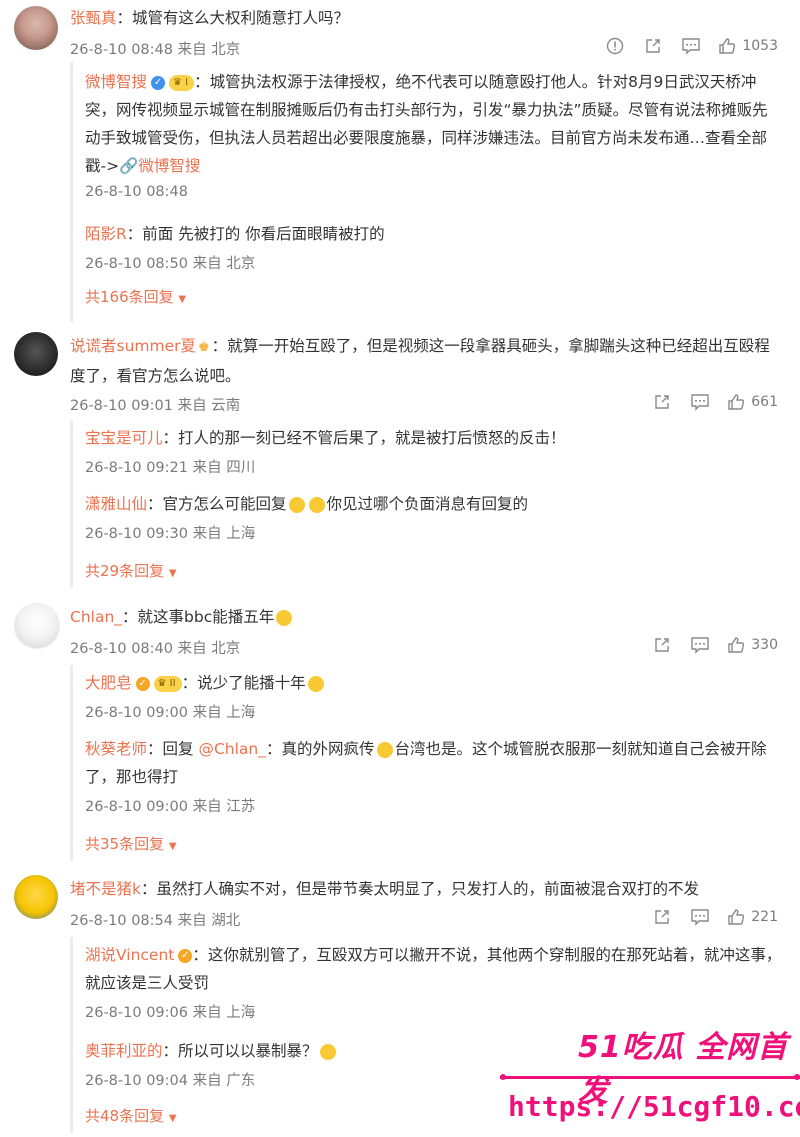 Image resolution: width=800 pixels, height=1137 pixels. Describe the element at coordinates (204, 347) in the screenshot. I see `crown-vip-icon: ♚` at that location.